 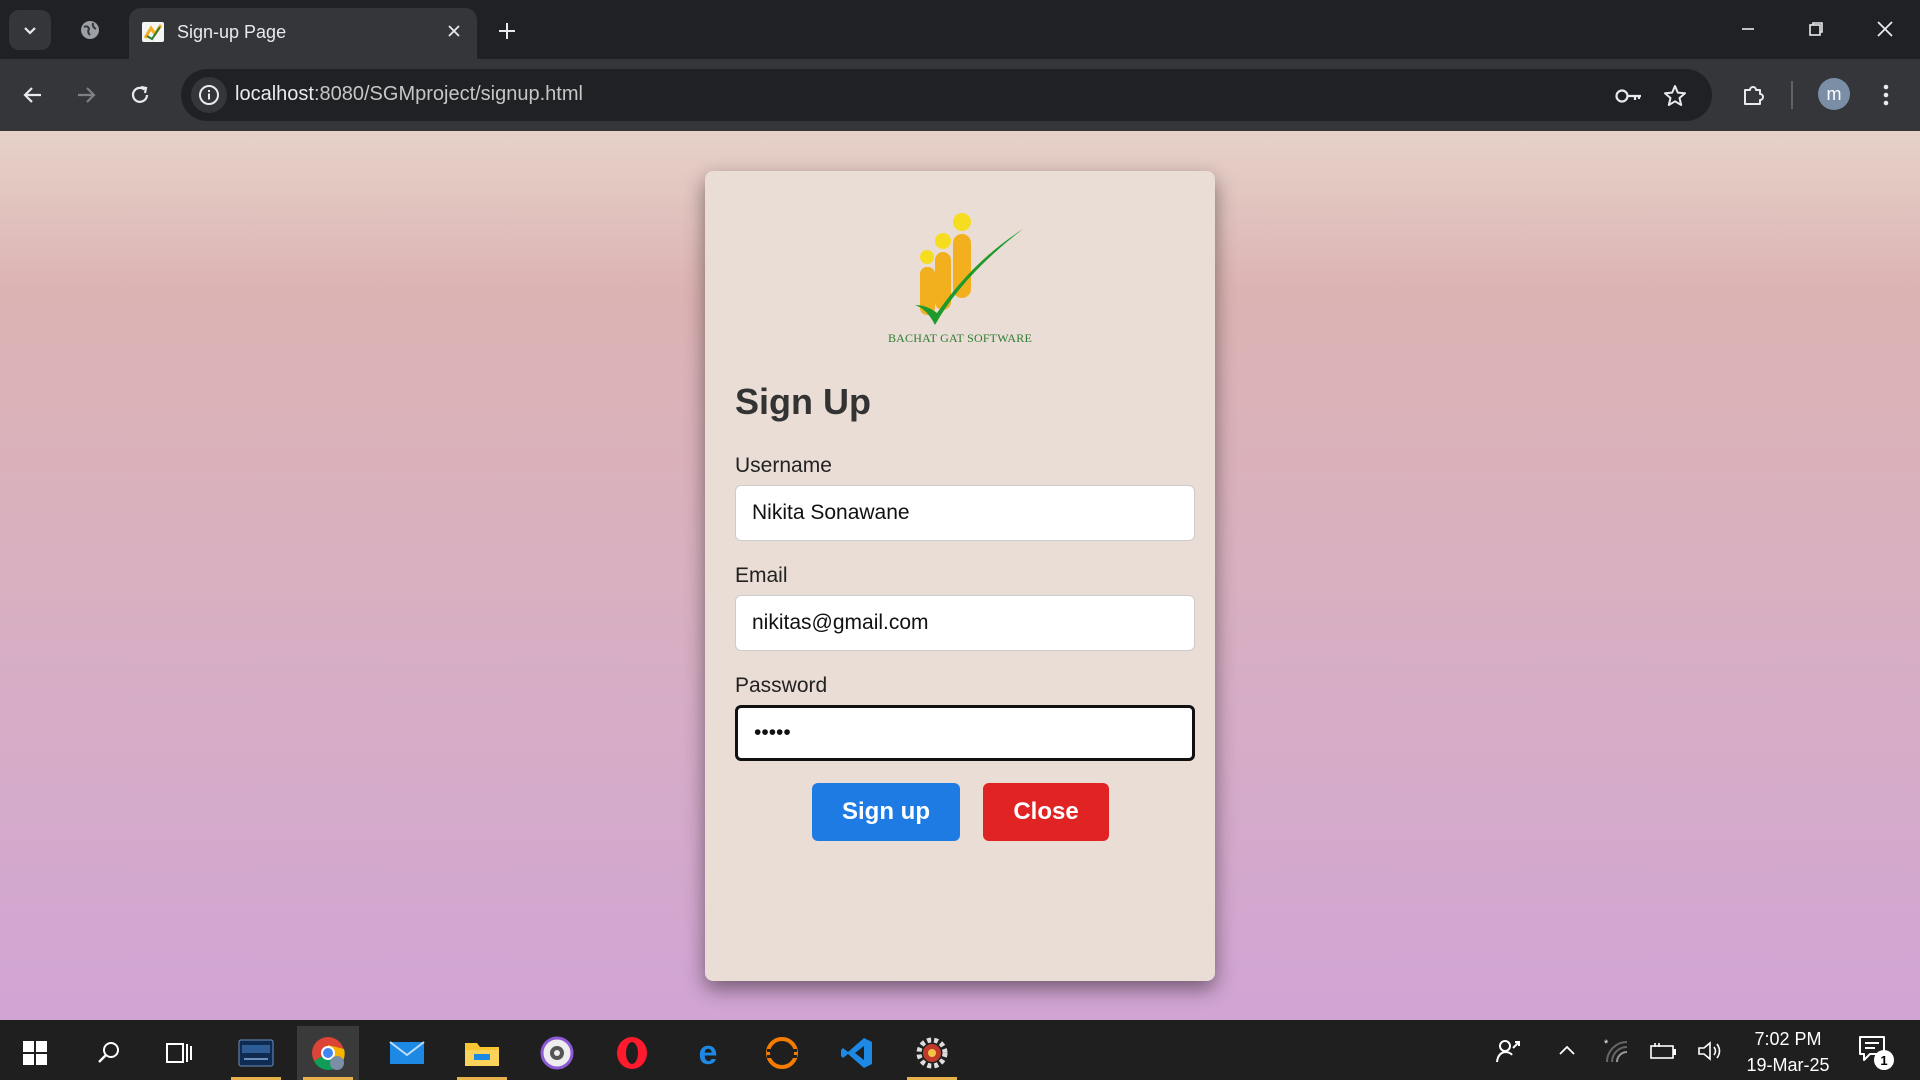 I want to click on vscode-icon, so click(x=856, y=1053).